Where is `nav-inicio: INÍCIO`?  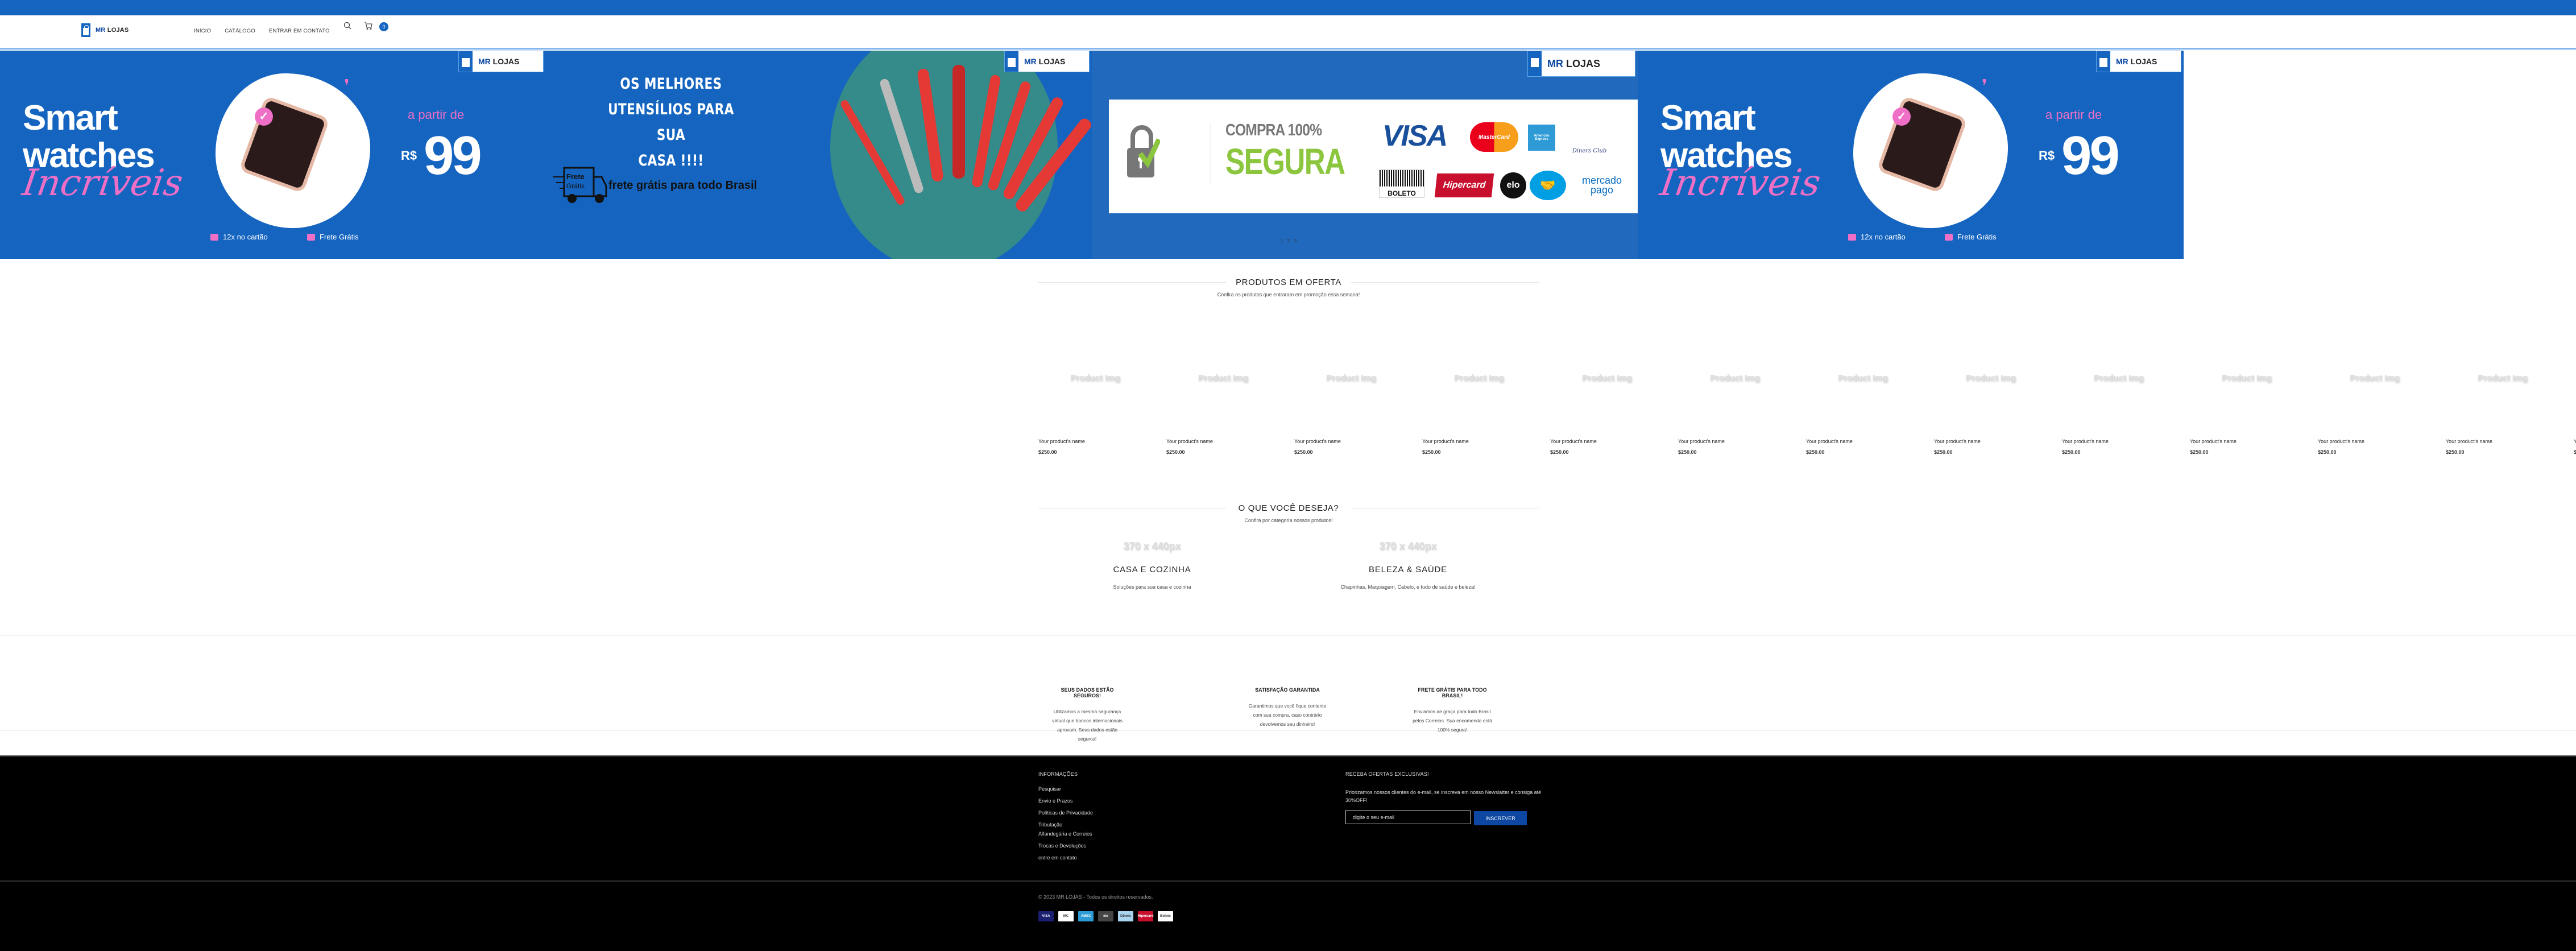
nav-inicio: INÍCIO is located at coordinates (202, 31).